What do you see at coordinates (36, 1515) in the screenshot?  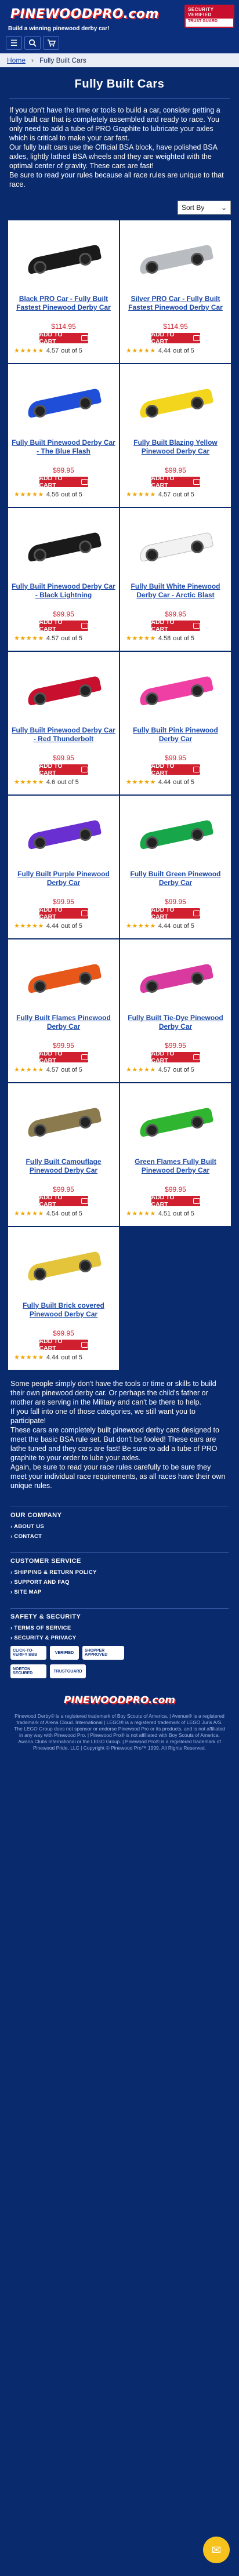 I see `footer-heading: OUR COMPANY` at bounding box center [36, 1515].